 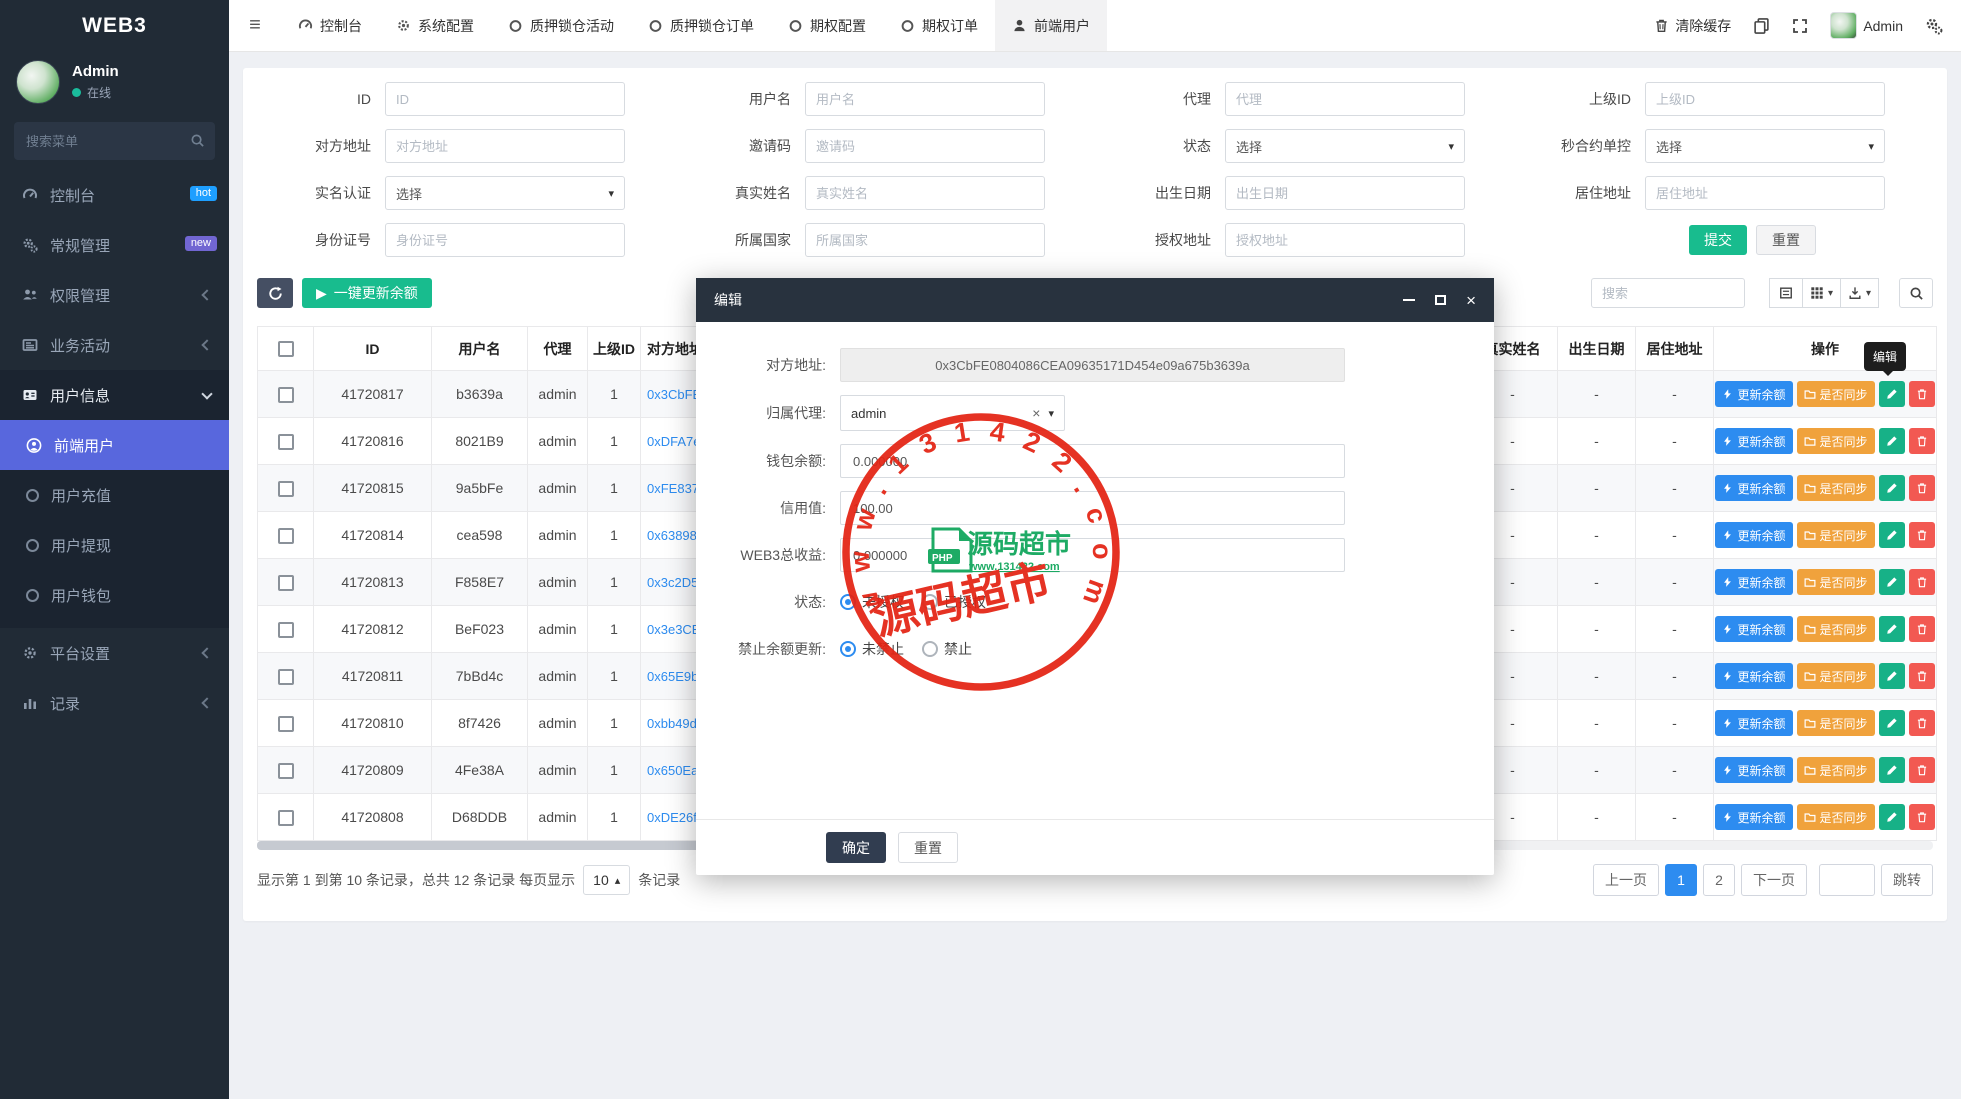 I want to click on filter-residence-input, so click(x=1765, y=193).